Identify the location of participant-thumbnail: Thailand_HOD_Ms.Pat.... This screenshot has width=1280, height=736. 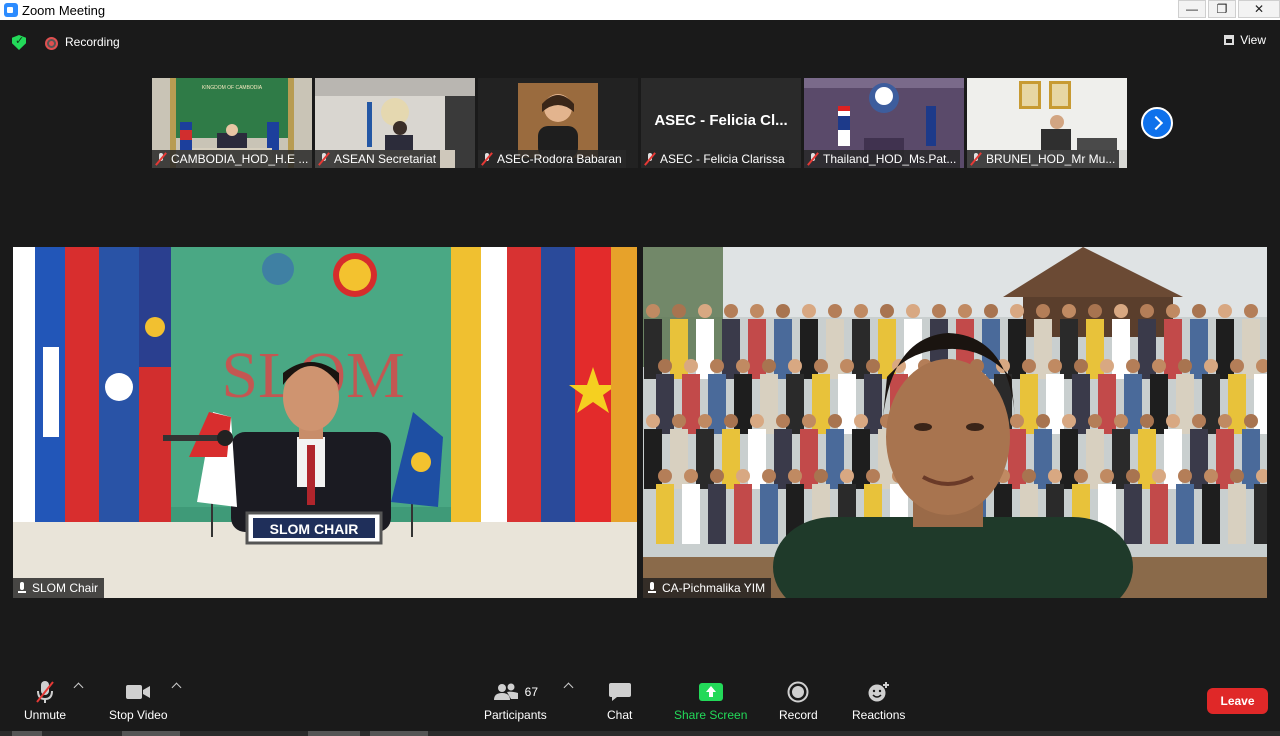
(884, 123).